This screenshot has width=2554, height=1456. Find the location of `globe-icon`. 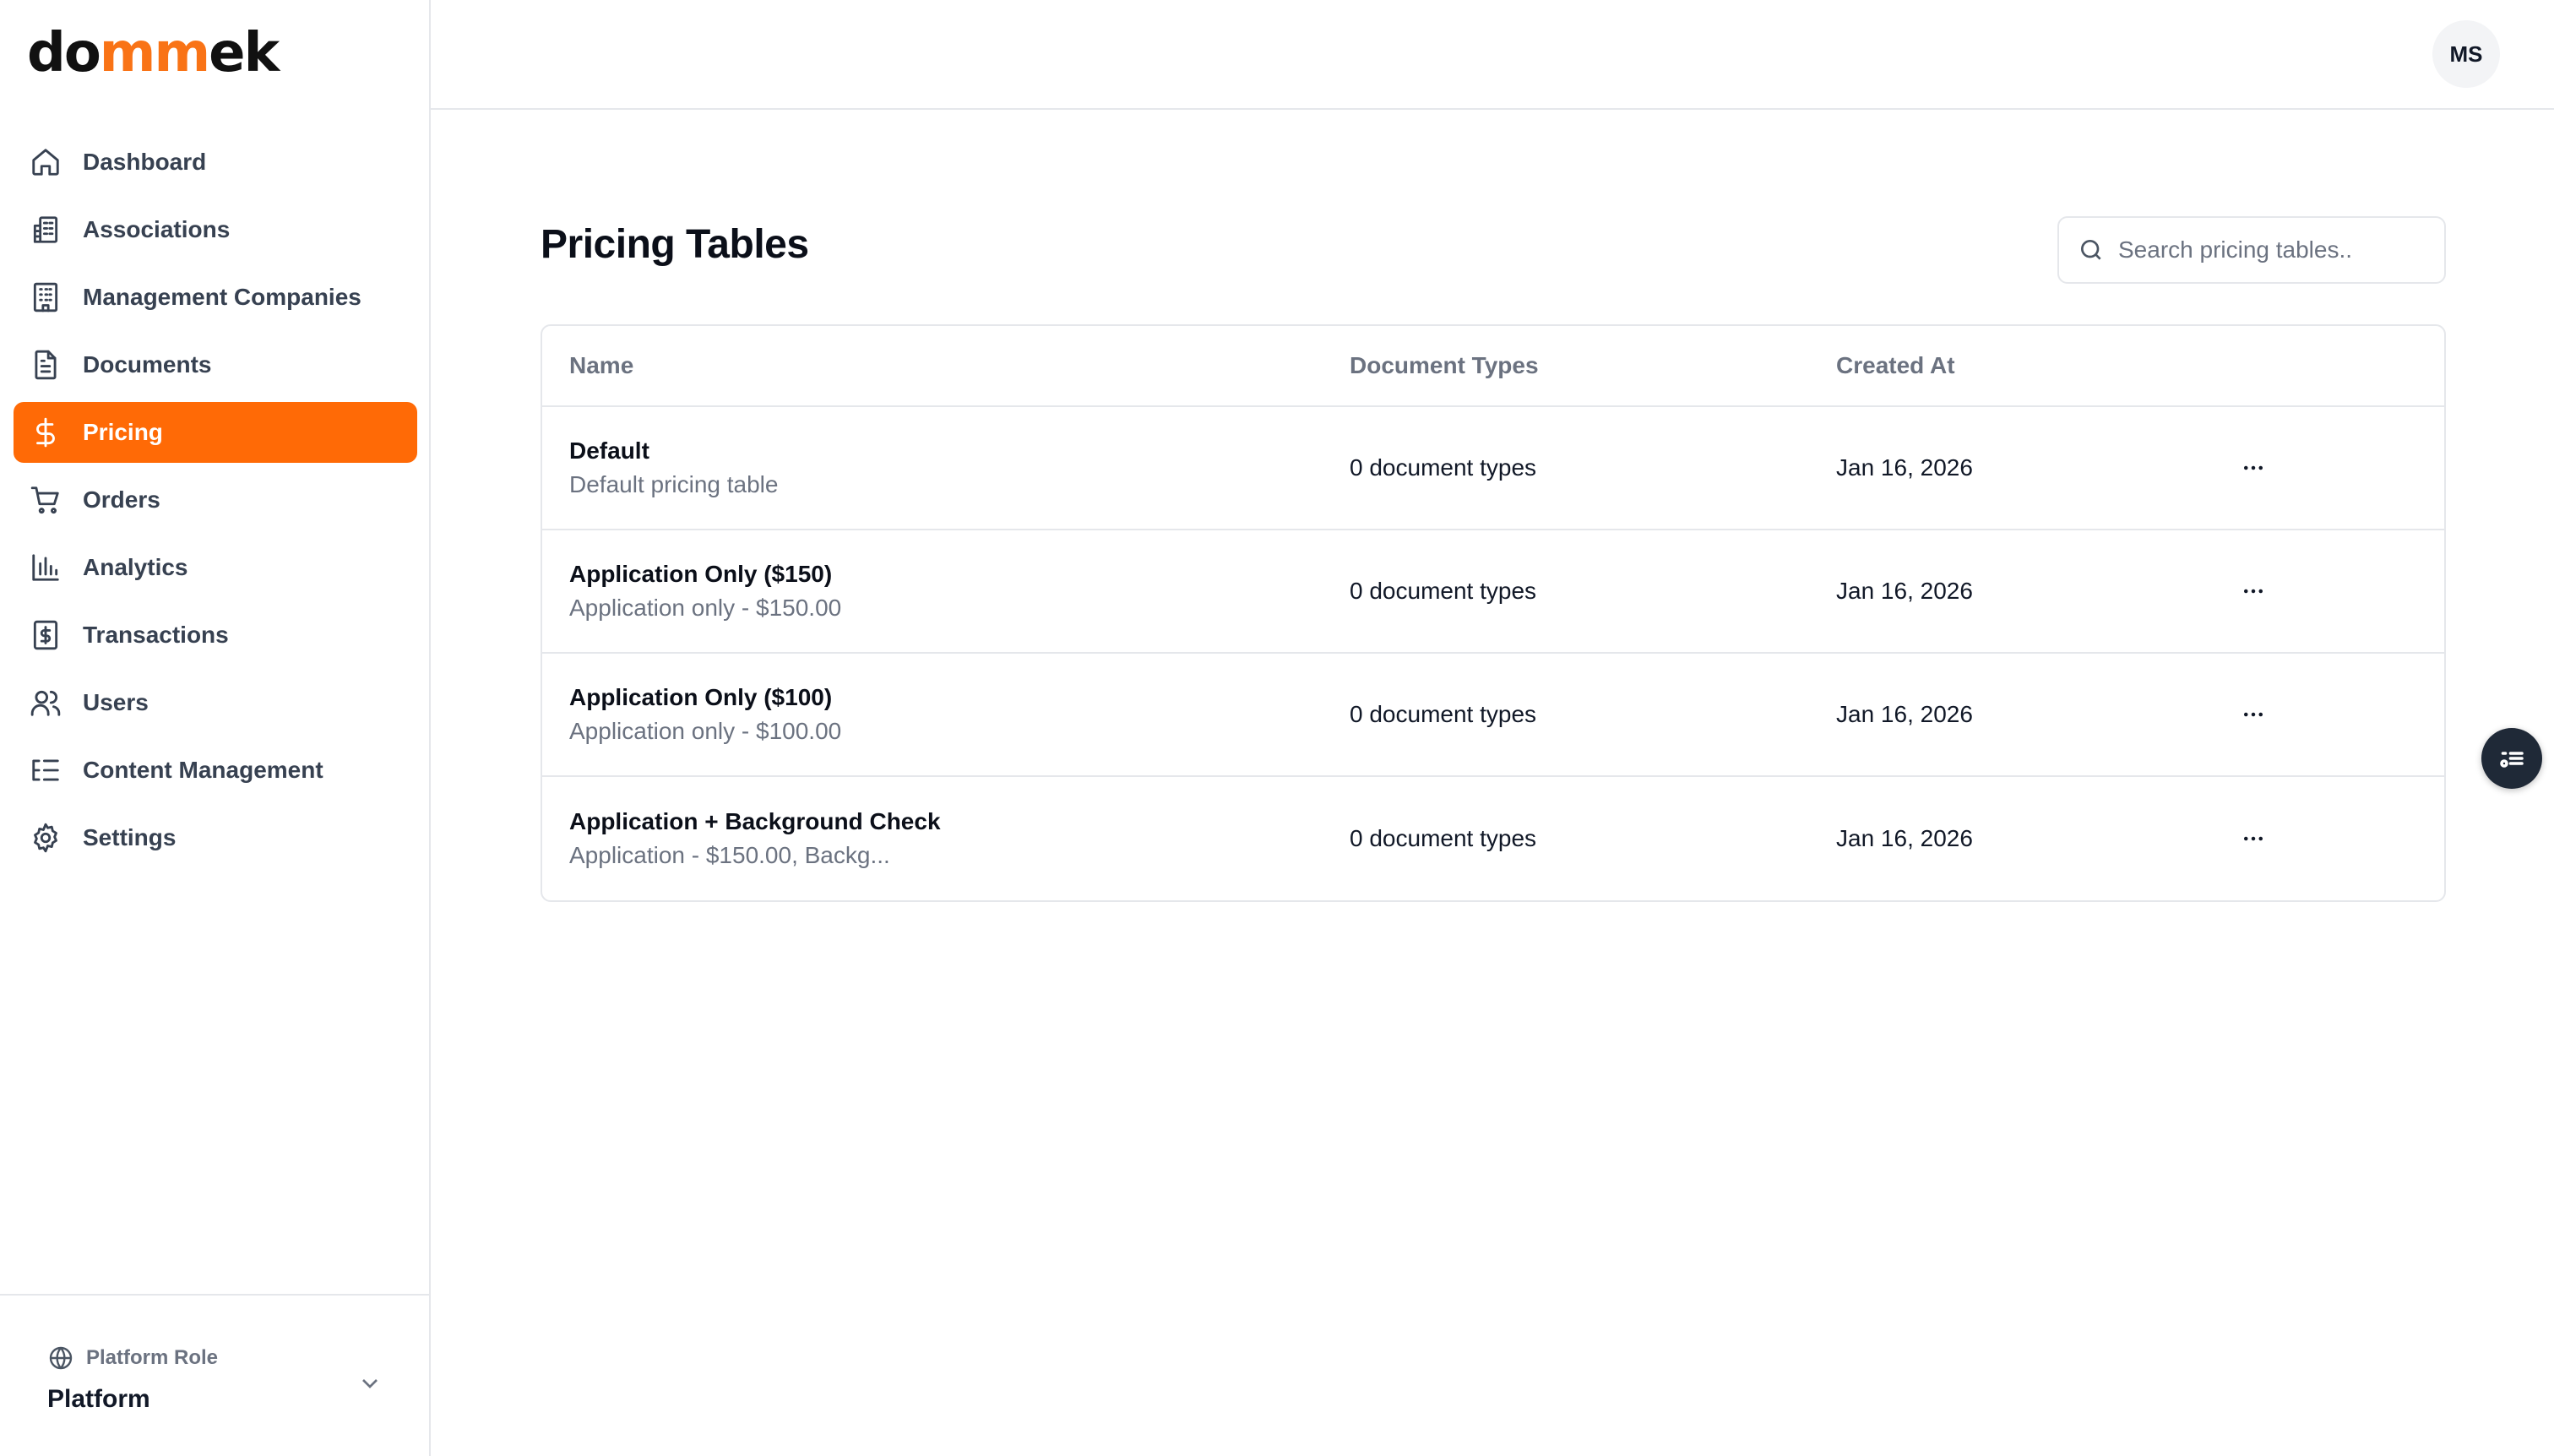

globe-icon is located at coordinates (61, 1358).